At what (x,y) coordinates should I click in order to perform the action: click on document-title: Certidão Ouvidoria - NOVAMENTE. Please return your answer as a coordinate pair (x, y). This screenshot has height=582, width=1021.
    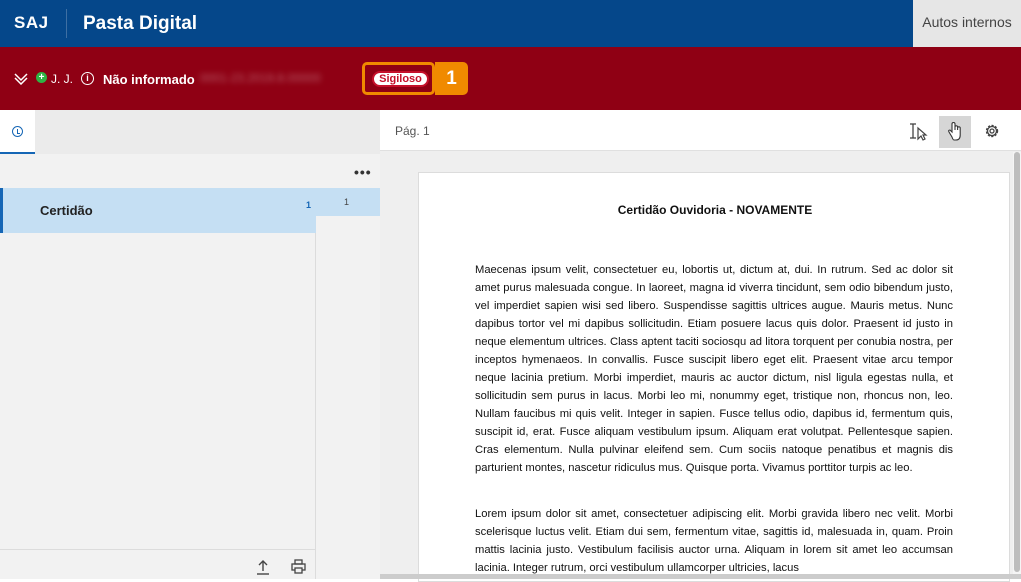
    Looking at the image, I should click on (715, 210).